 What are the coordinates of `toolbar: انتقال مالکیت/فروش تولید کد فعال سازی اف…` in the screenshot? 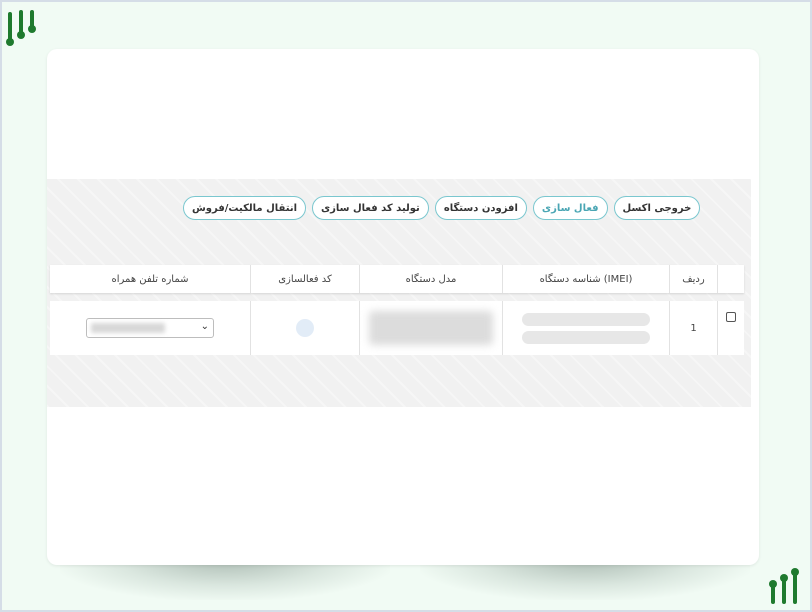 It's located at (442, 209).